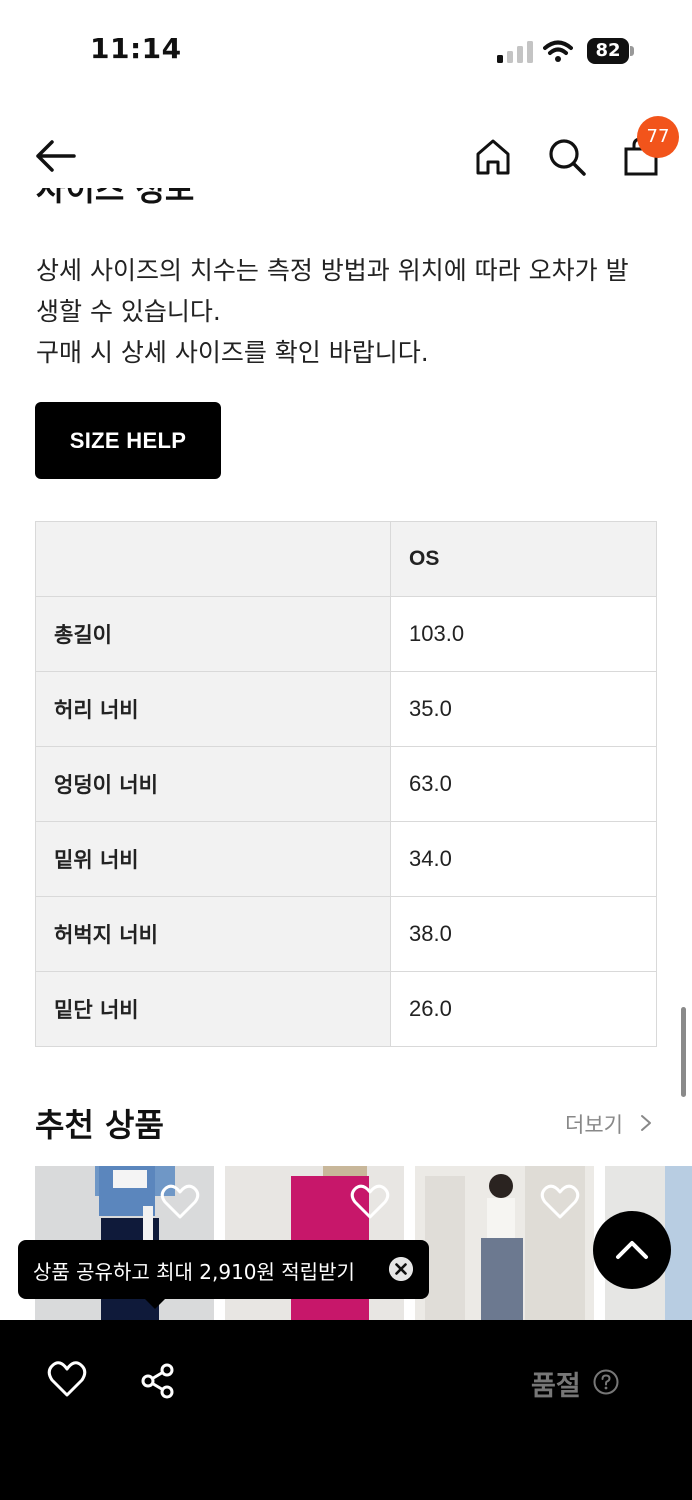  Describe the element at coordinates (504, 1244) in the screenshot. I see `product-card` at that location.